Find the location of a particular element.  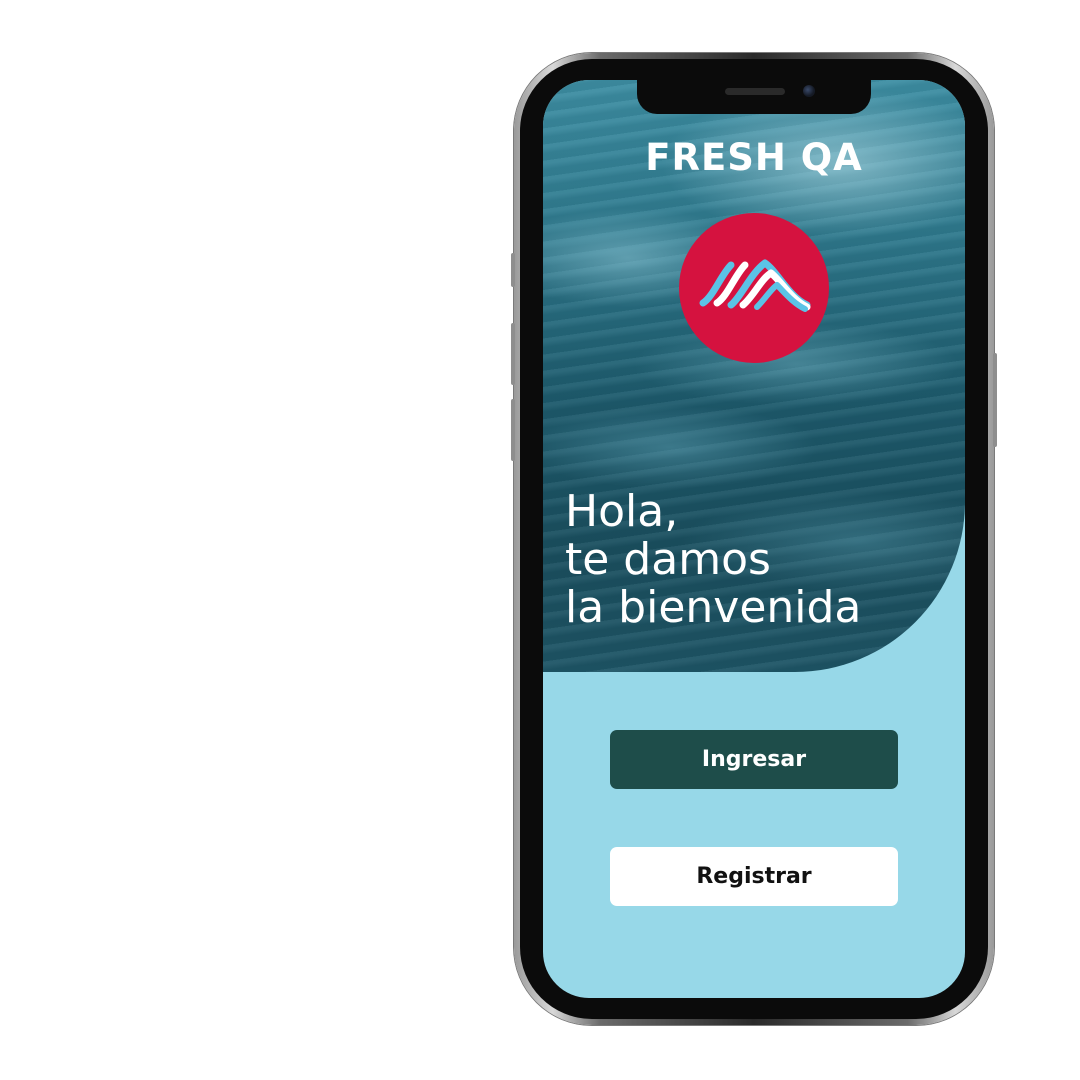

speaker-grille is located at coordinates (755, 91).